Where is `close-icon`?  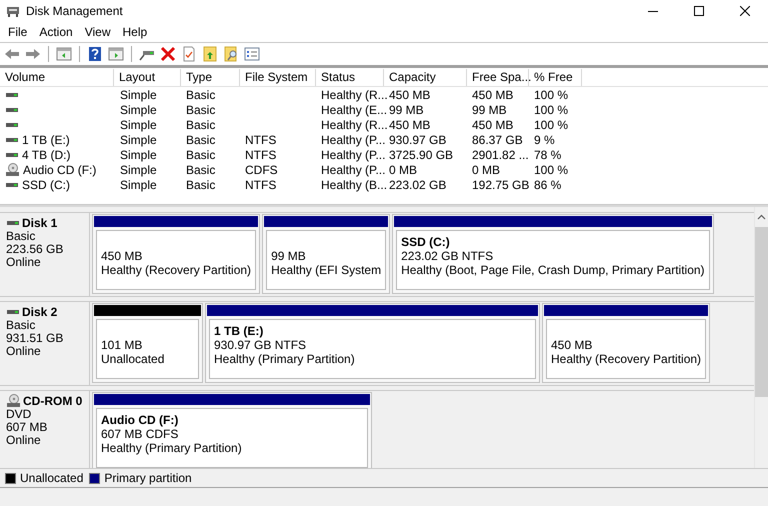 close-icon is located at coordinates (745, 11).